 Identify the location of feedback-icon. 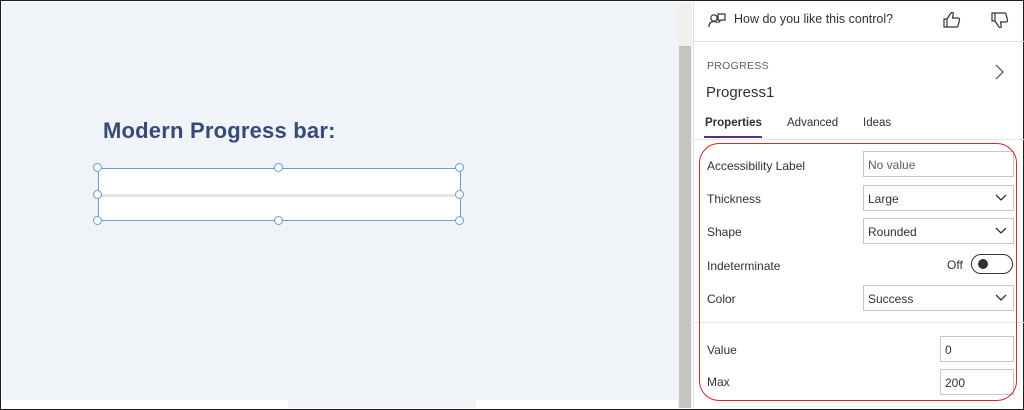
(717, 20).